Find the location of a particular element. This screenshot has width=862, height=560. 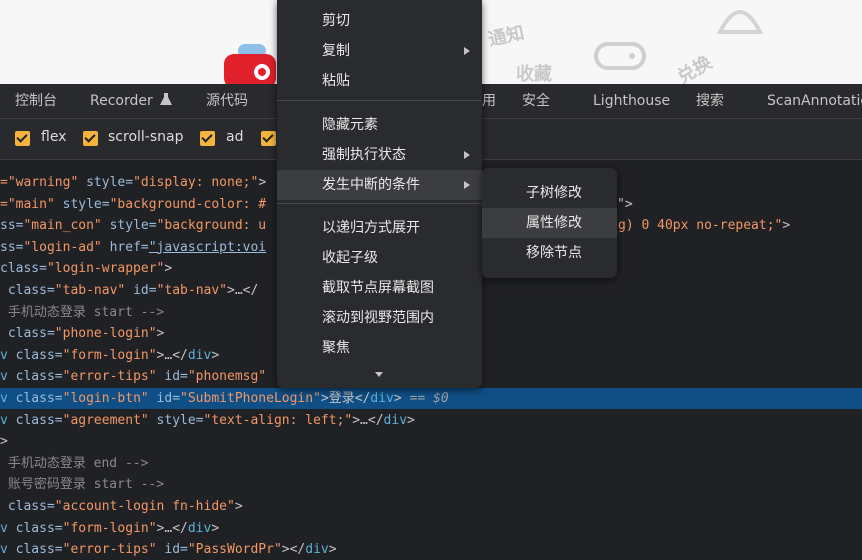

context-menu-item-label: 剪切 is located at coordinates (336, 21).